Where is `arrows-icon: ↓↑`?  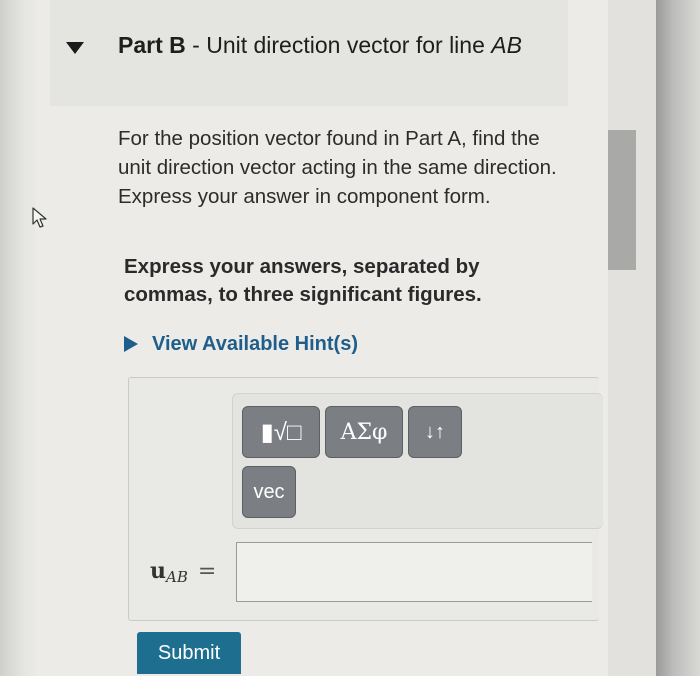
arrows-icon: ↓↑ is located at coordinates (435, 431).